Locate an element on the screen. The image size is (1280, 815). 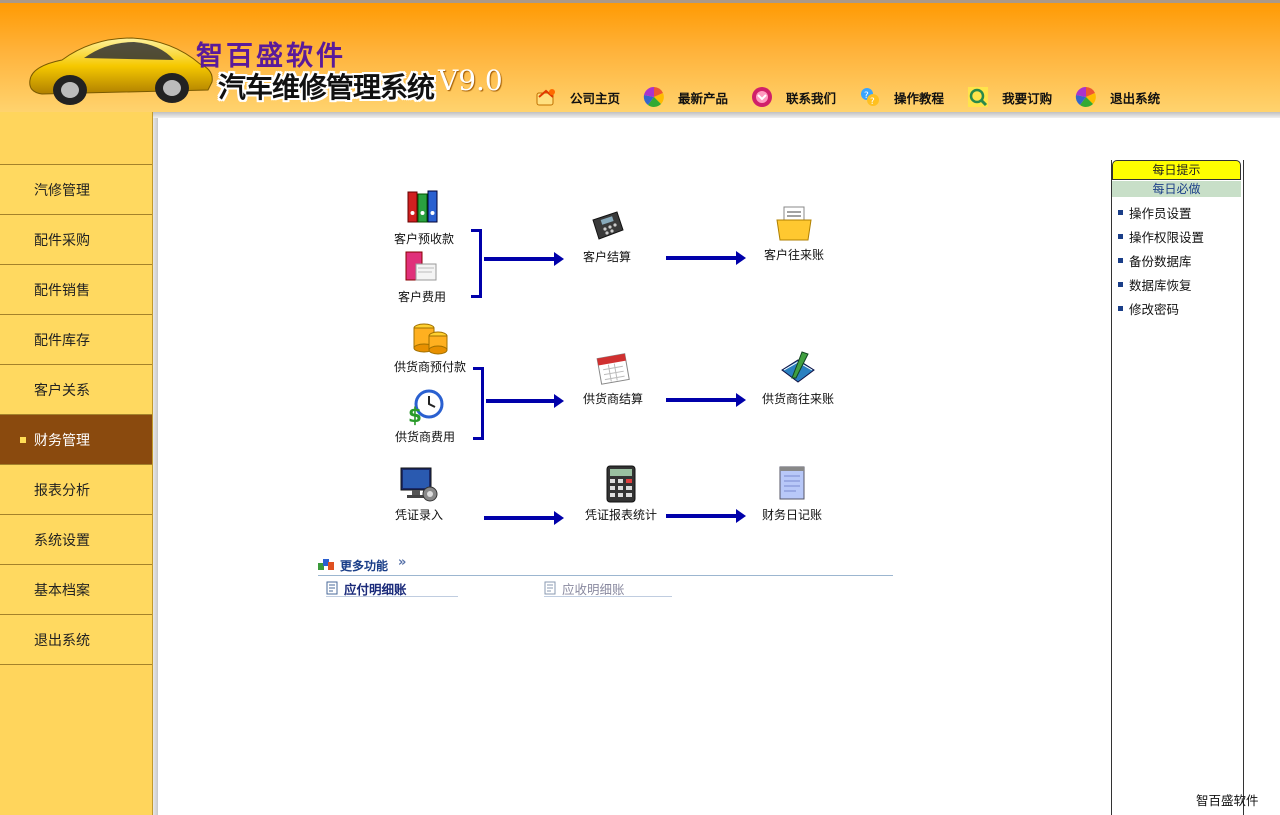
nav-order-label: 我要订购 is located at coordinates (1027, 98).